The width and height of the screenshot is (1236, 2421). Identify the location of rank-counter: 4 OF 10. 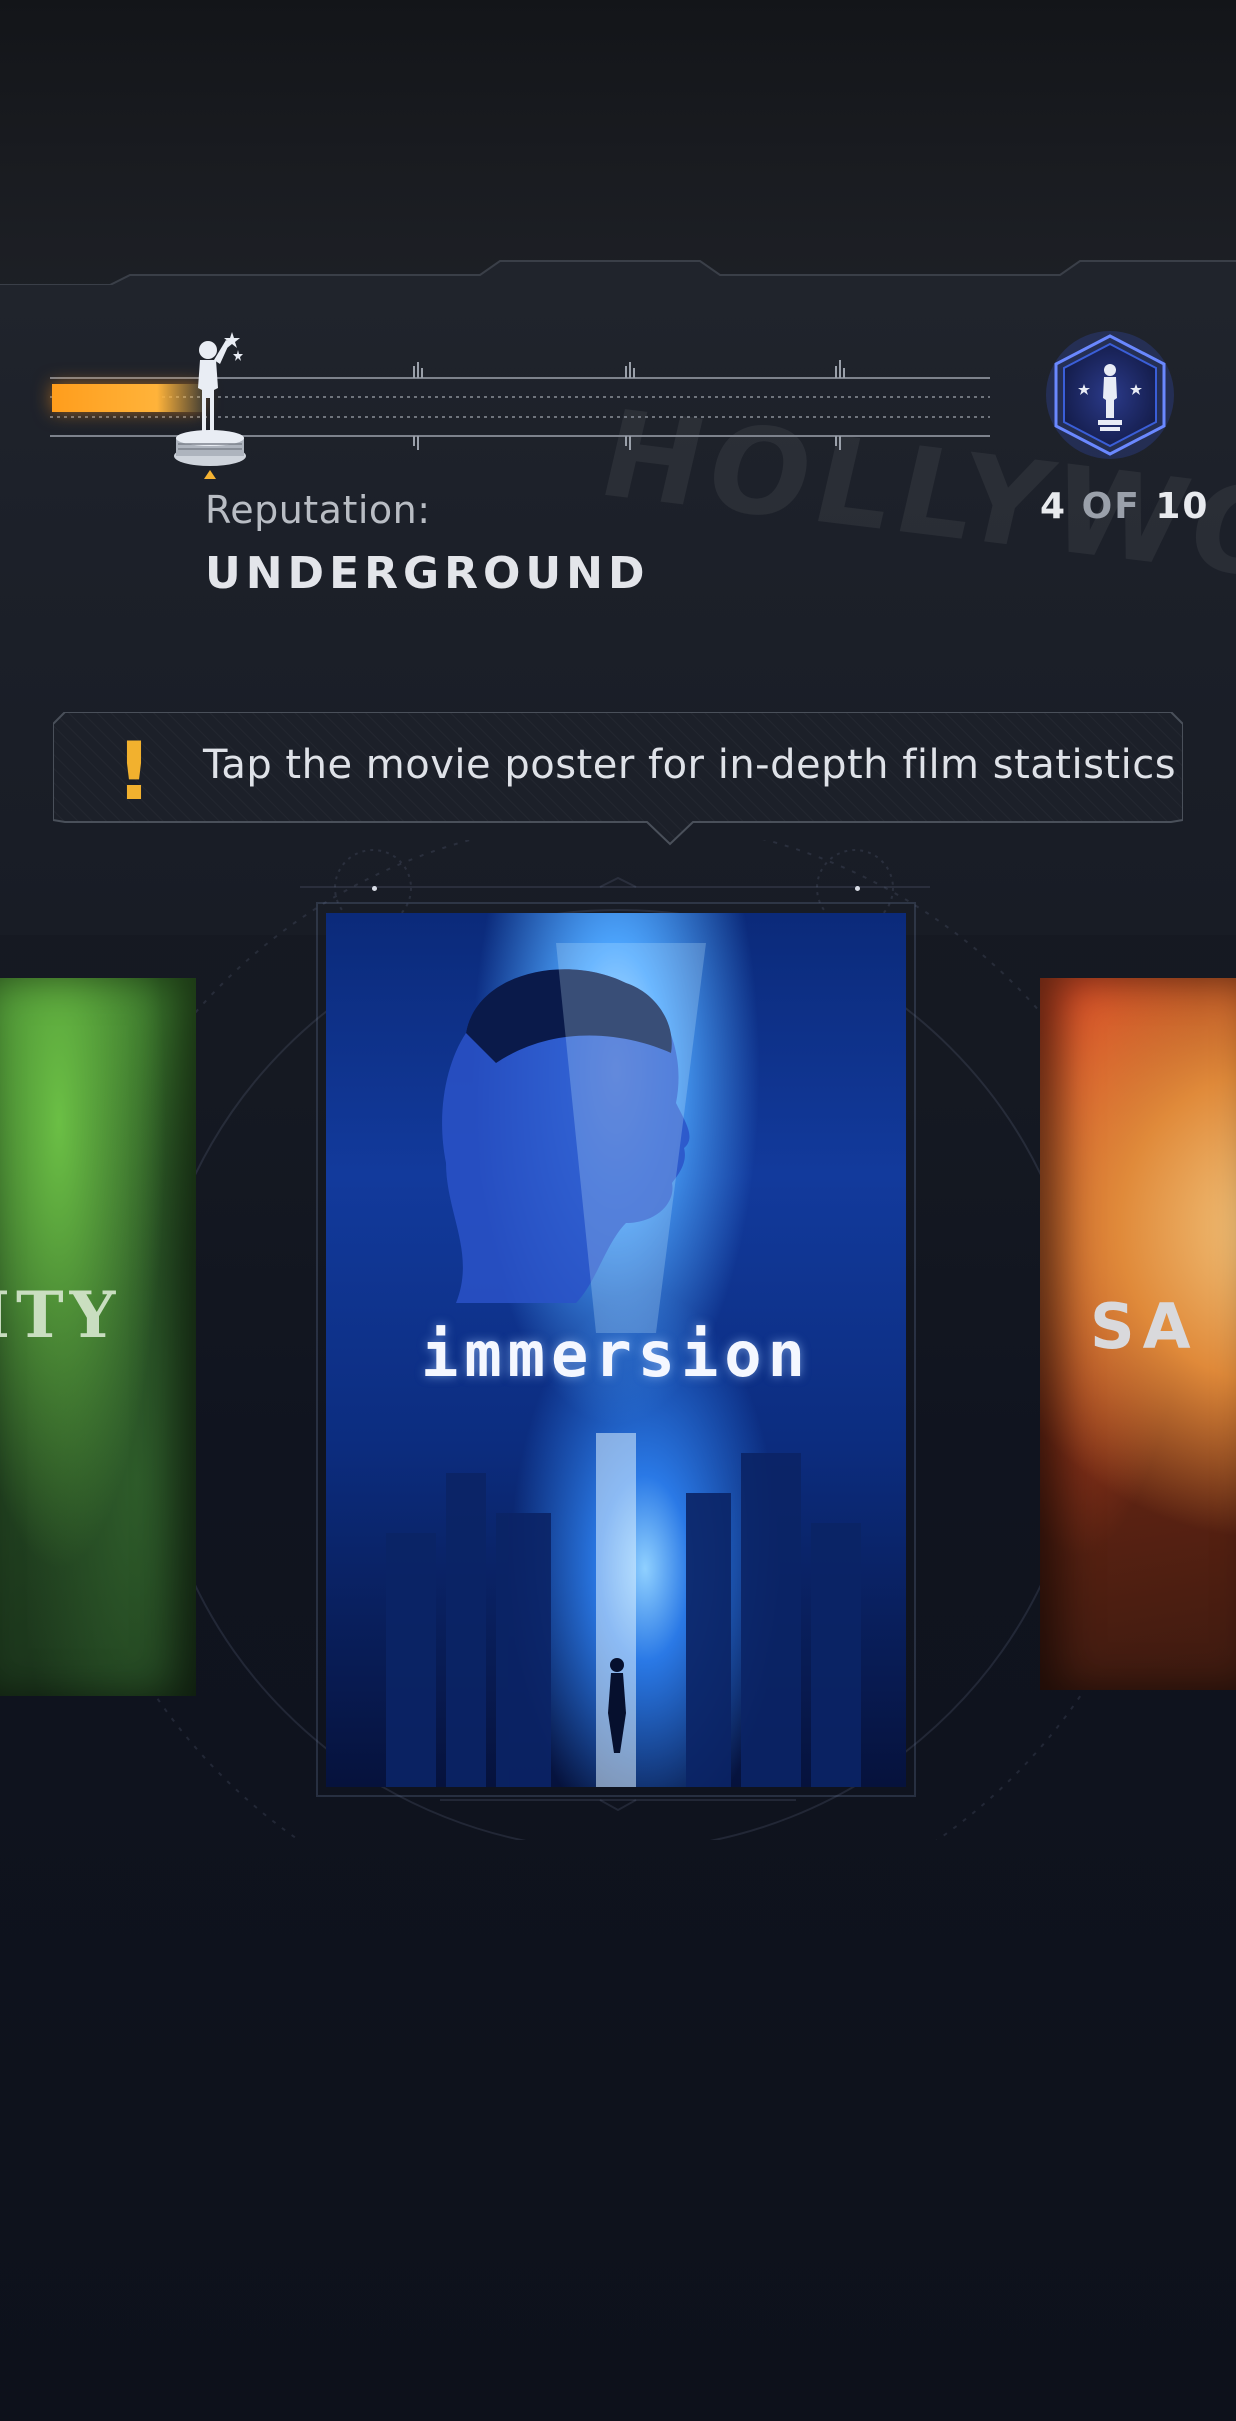
(1123, 506).